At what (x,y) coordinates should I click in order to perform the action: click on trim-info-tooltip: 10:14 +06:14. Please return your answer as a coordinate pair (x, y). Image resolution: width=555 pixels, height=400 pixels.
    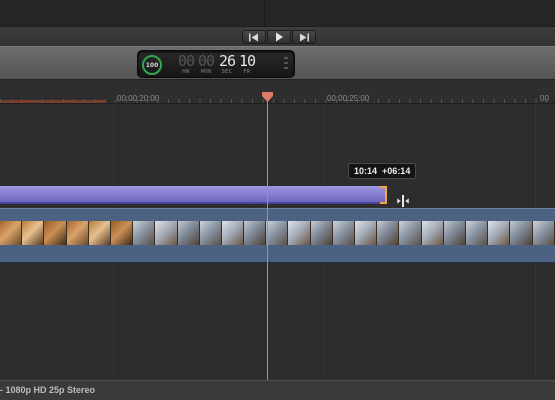
    Looking at the image, I should click on (382, 171).